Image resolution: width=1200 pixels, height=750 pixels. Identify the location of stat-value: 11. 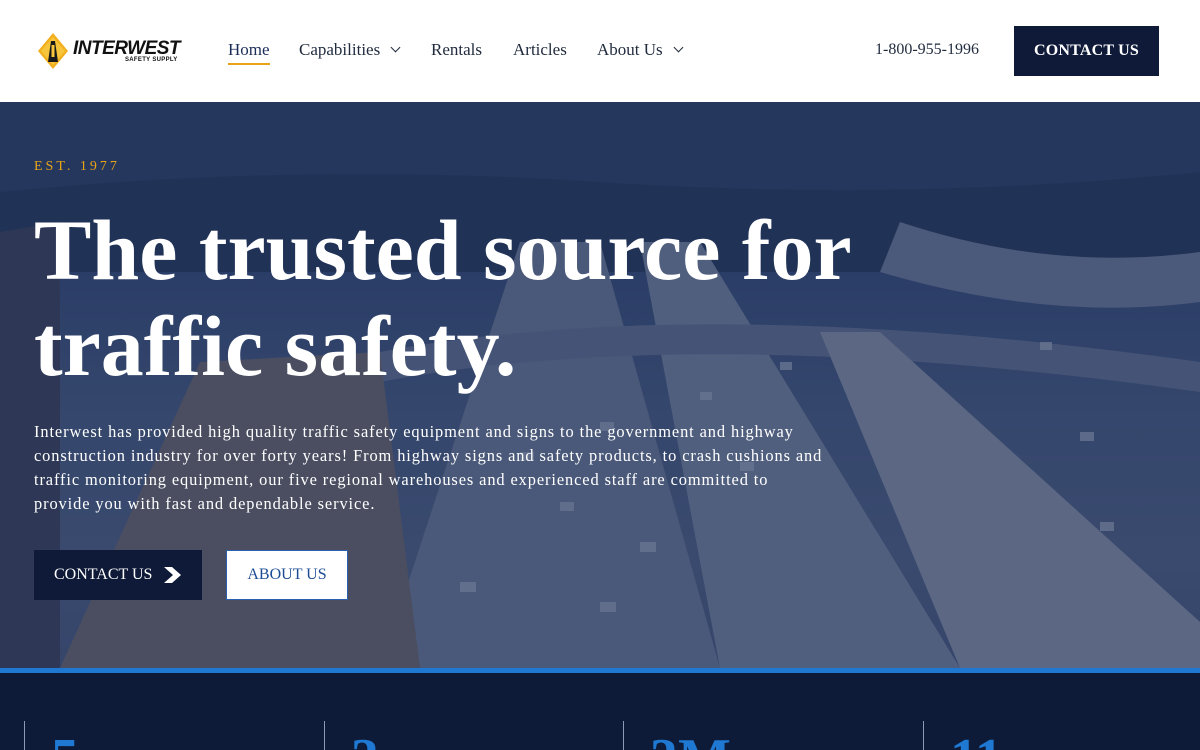
(976, 740).